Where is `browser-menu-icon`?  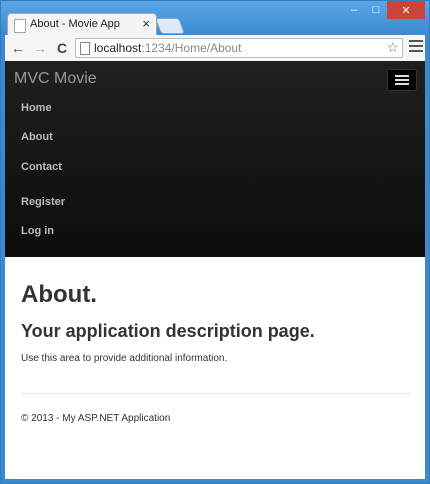 browser-menu-icon is located at coordinates (416, 47).